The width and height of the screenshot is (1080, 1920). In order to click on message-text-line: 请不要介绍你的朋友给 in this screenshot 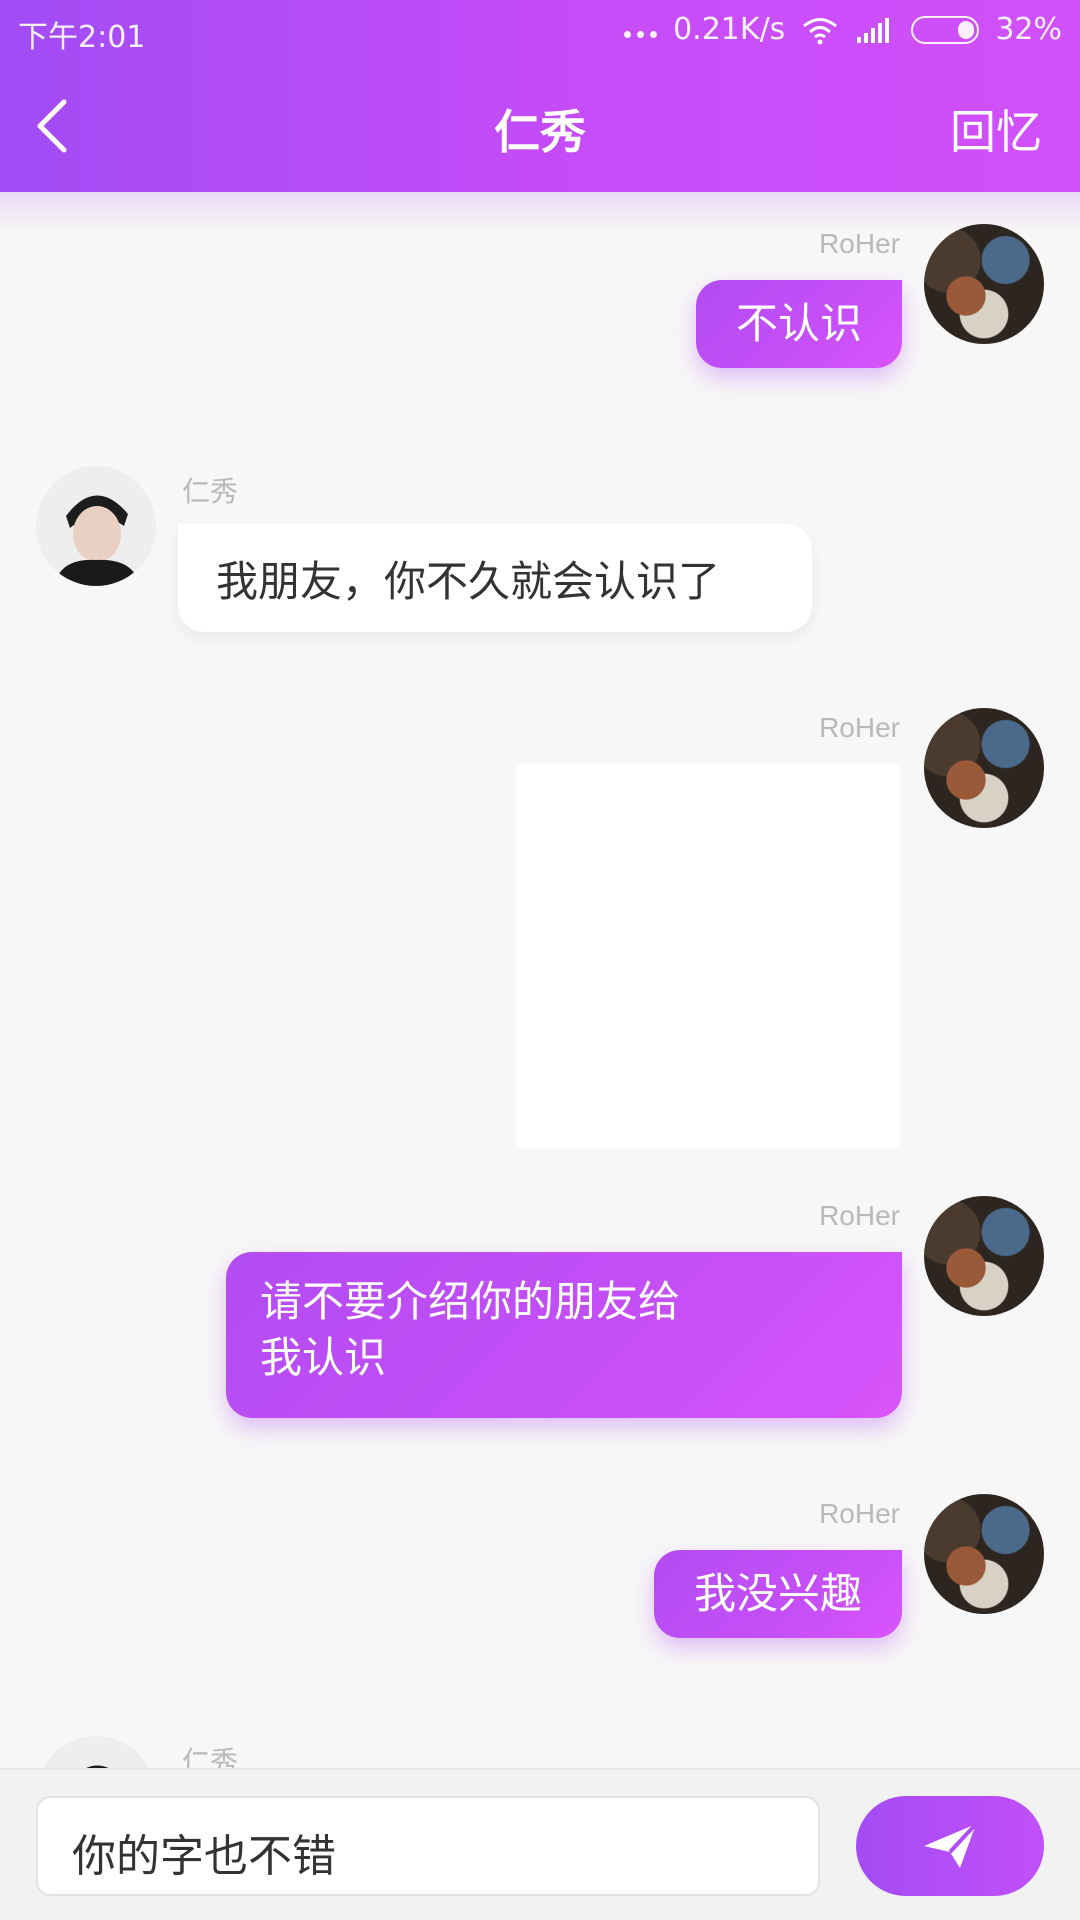, I will do `click(470, 1301)`.